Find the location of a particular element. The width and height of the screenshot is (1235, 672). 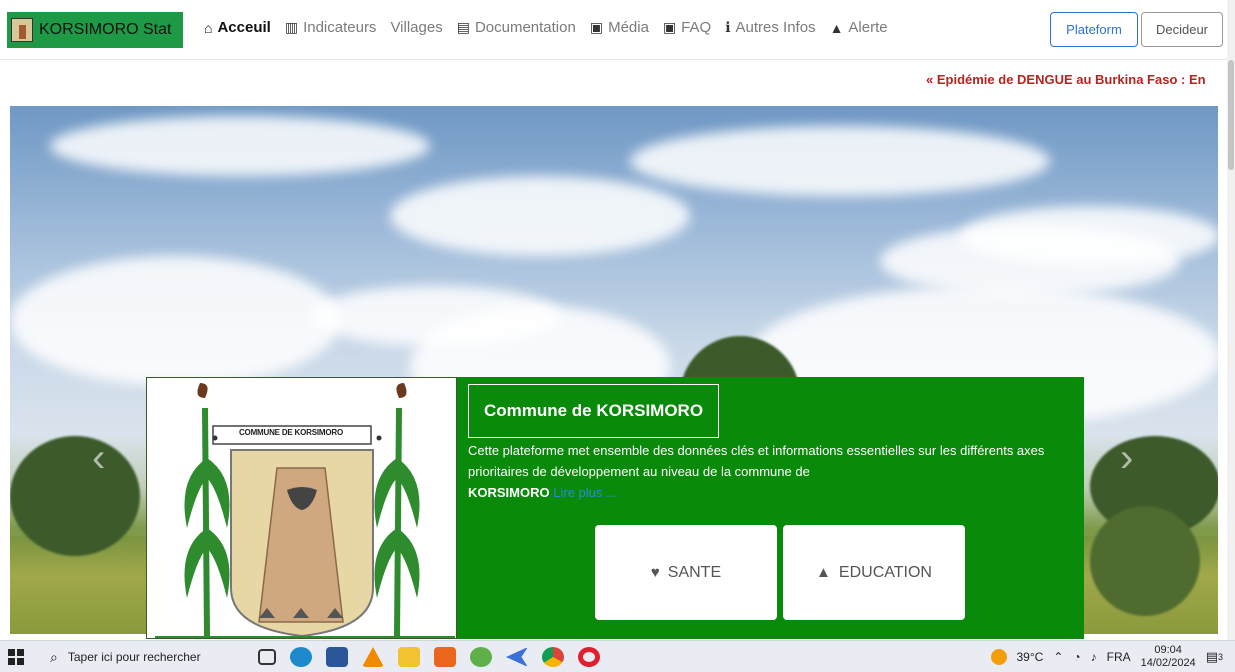

carousel-next-icon: › is located at coordinates (1126, 458).